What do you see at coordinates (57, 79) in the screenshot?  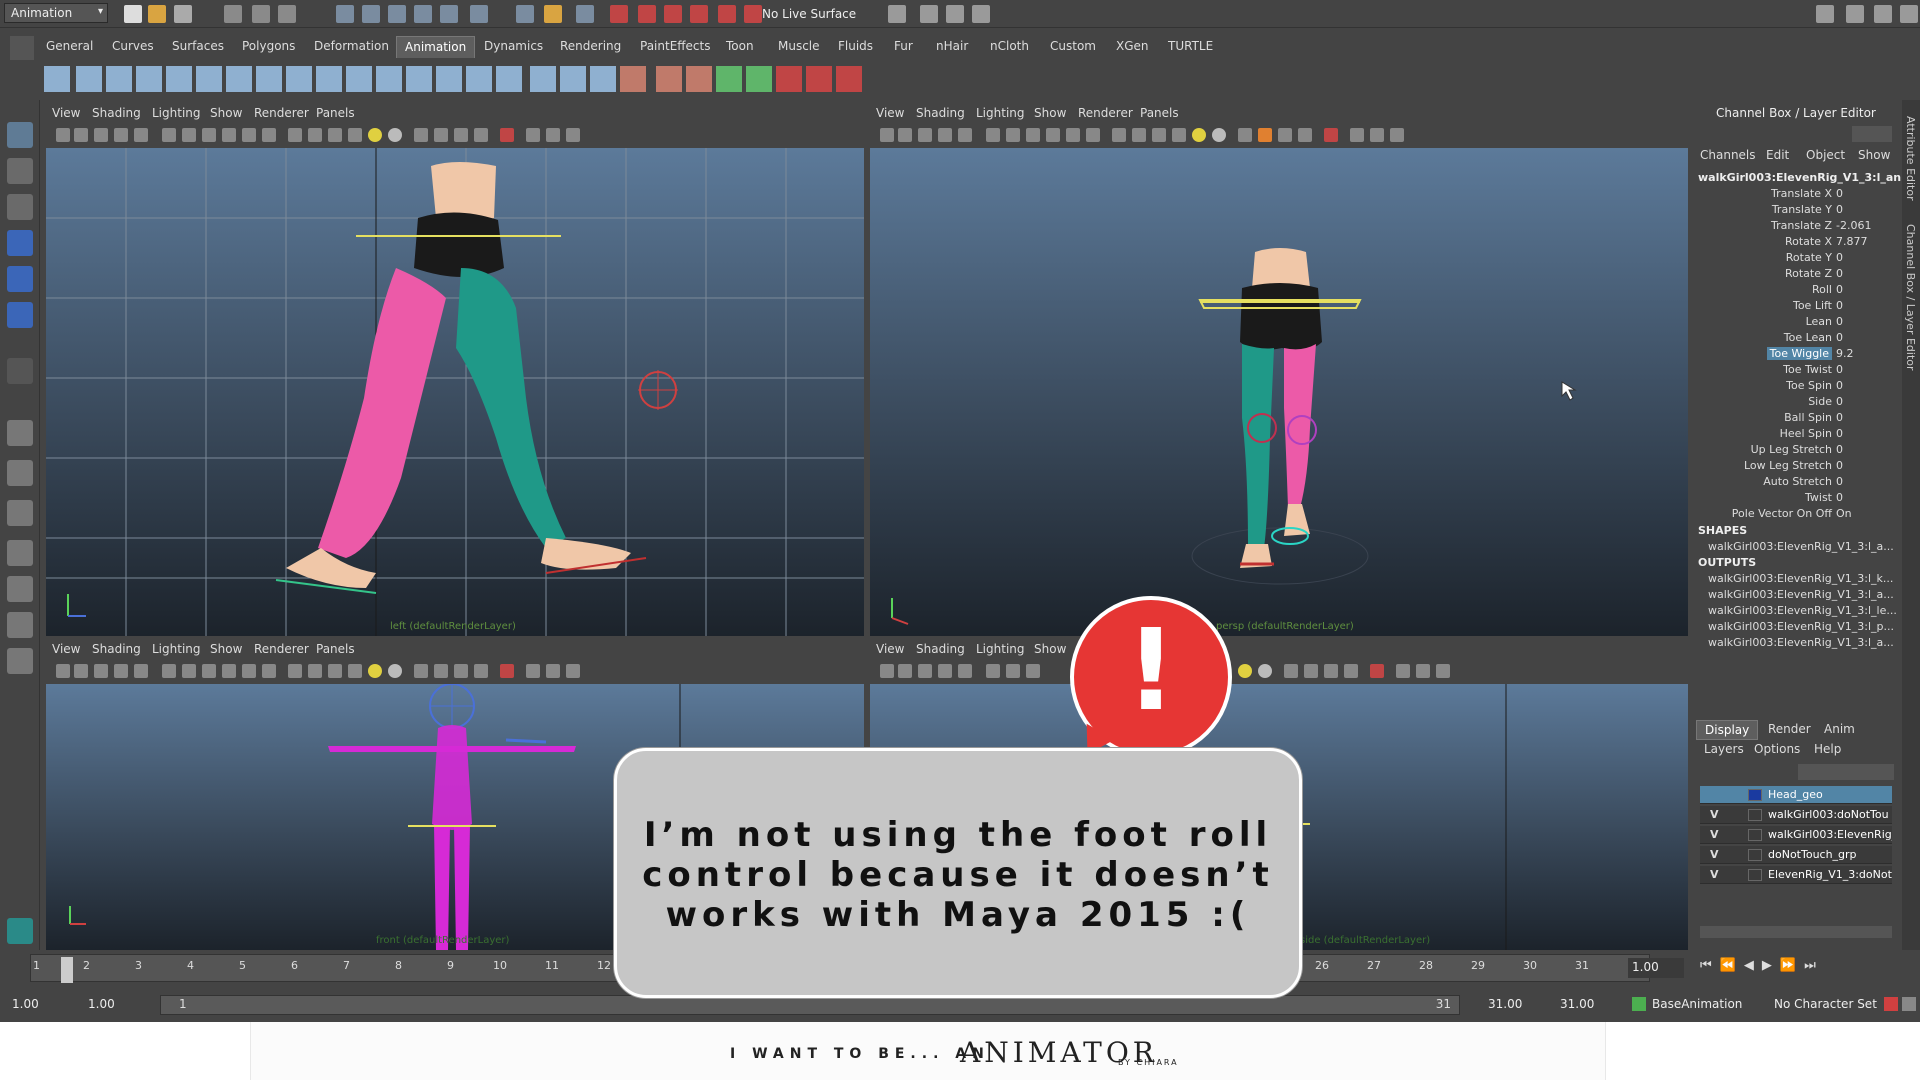 I see `set-key-icon` at bounding box center [57, 79].